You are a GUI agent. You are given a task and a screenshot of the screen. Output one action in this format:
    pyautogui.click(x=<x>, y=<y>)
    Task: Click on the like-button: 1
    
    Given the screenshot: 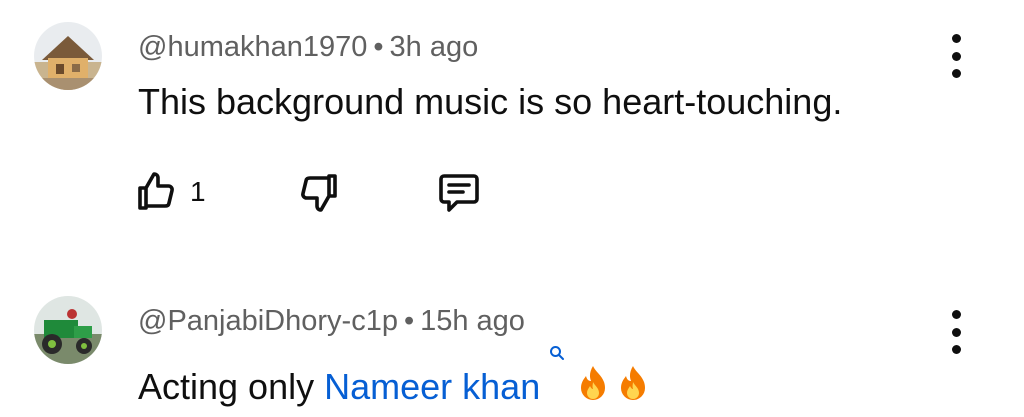 What is the action you would take?
    pyautogui.click(x=169, y=192)
    